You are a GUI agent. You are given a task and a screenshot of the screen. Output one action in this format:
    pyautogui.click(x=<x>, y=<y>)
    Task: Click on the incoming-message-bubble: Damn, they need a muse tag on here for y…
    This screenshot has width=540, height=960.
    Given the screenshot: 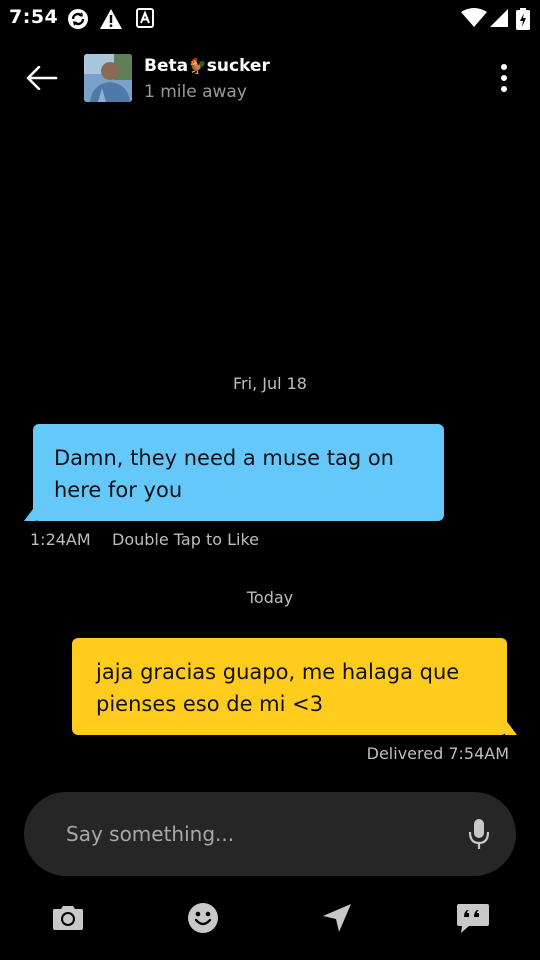 What is the action you would take?
    pyautogui.click(x=238, y=472)
    